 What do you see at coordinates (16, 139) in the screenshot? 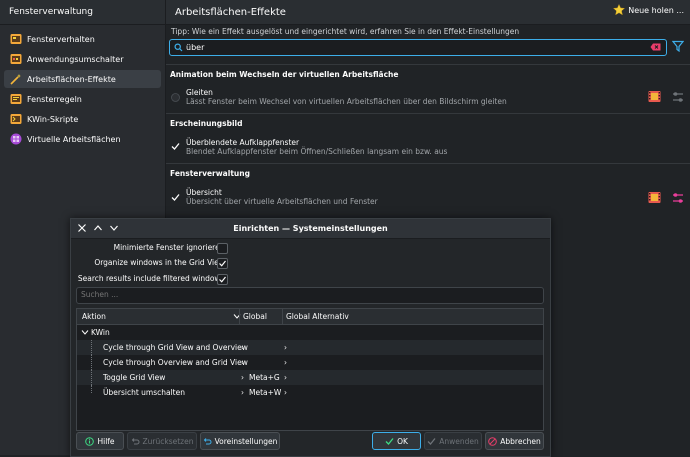
I see `virtual-desktops-icon` at bounding box center [16, 139].